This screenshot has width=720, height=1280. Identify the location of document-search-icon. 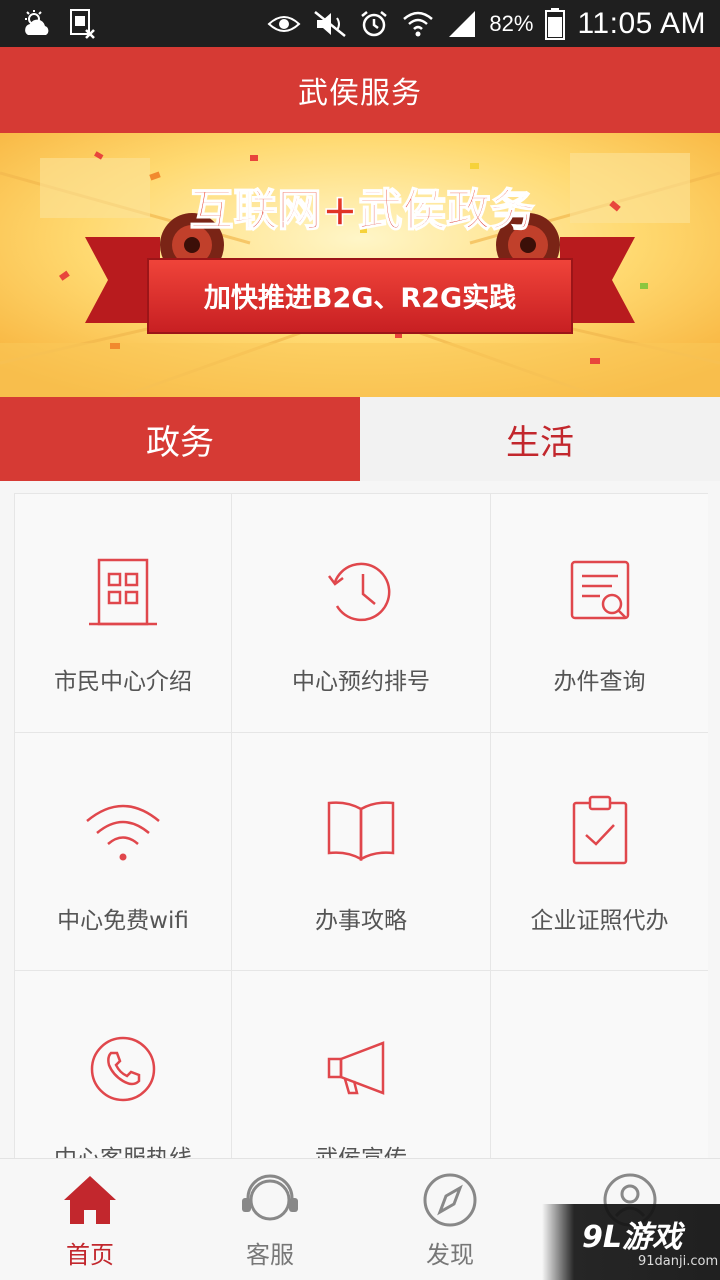
(599, 590).